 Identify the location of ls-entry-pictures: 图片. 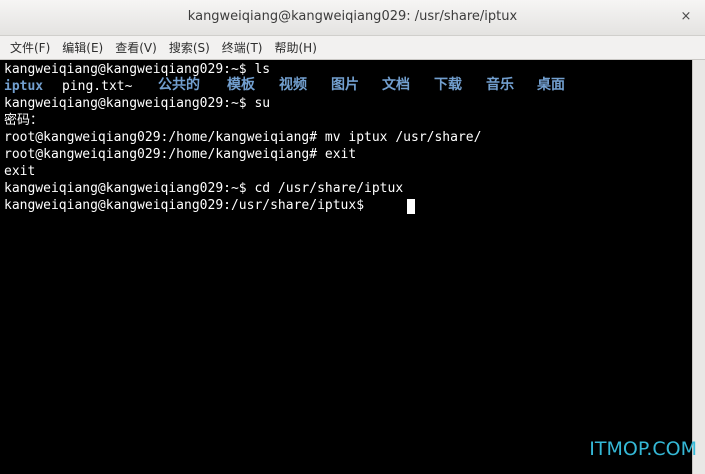
(345, 85).